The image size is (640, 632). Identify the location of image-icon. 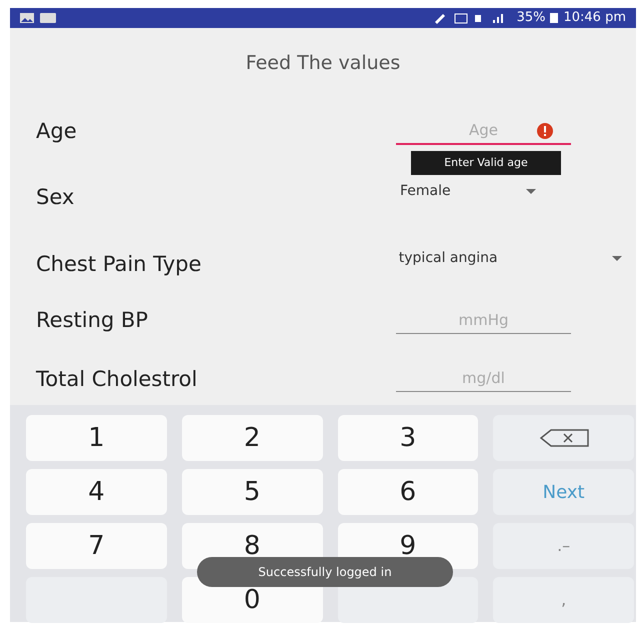
(27, 18).